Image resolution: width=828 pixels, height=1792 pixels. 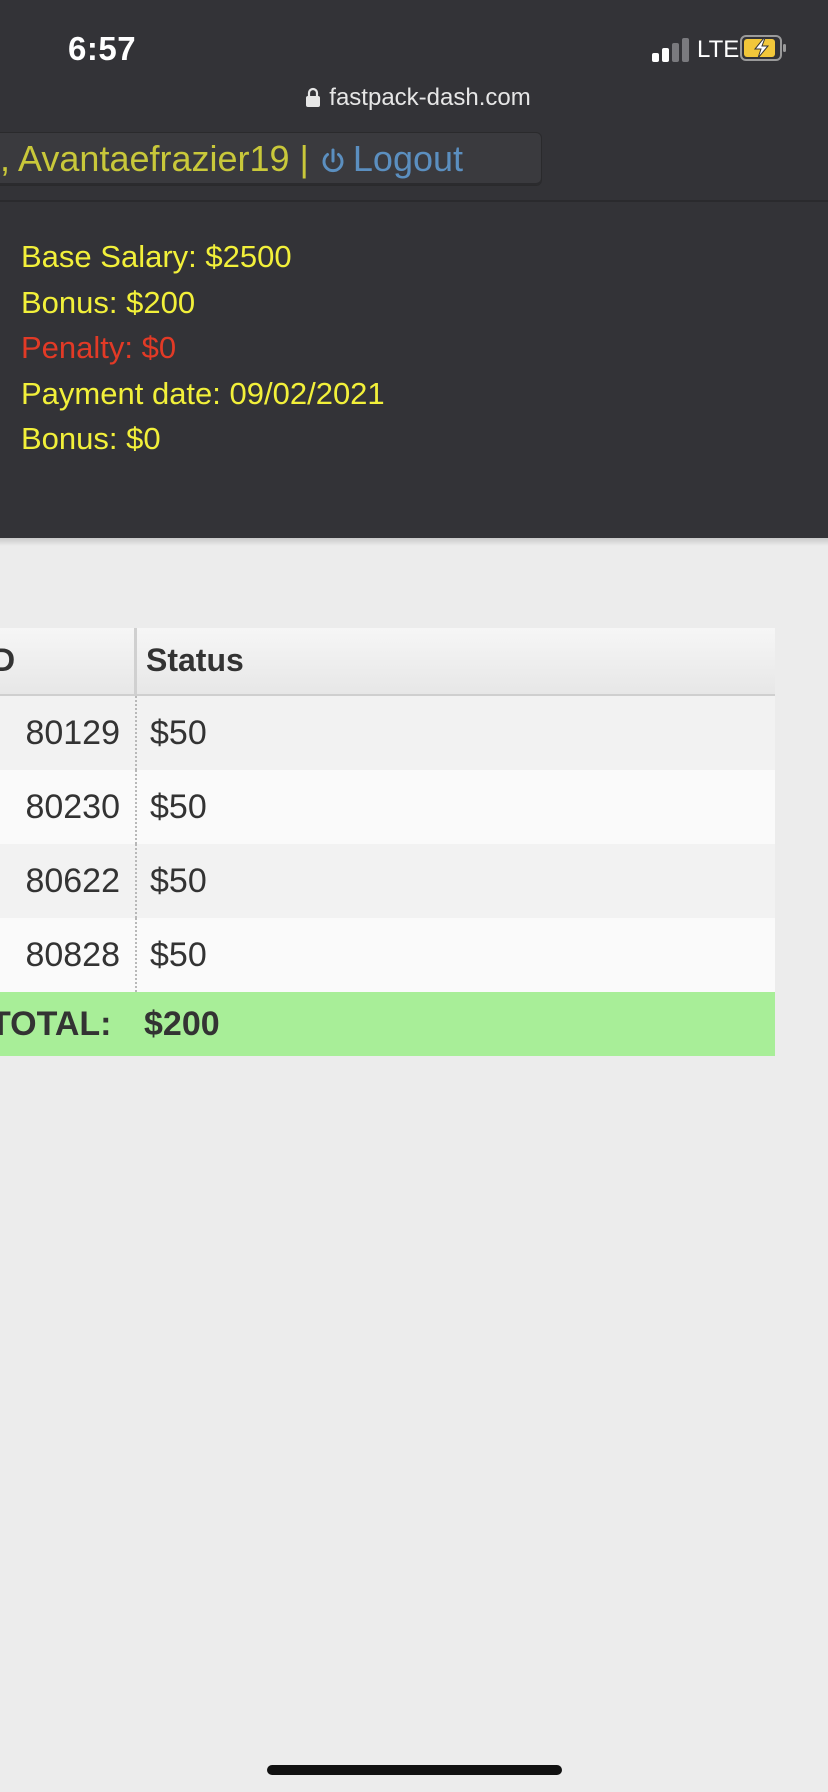 I want to click on table-row: 80622 $50, so click(x=387, y=881).